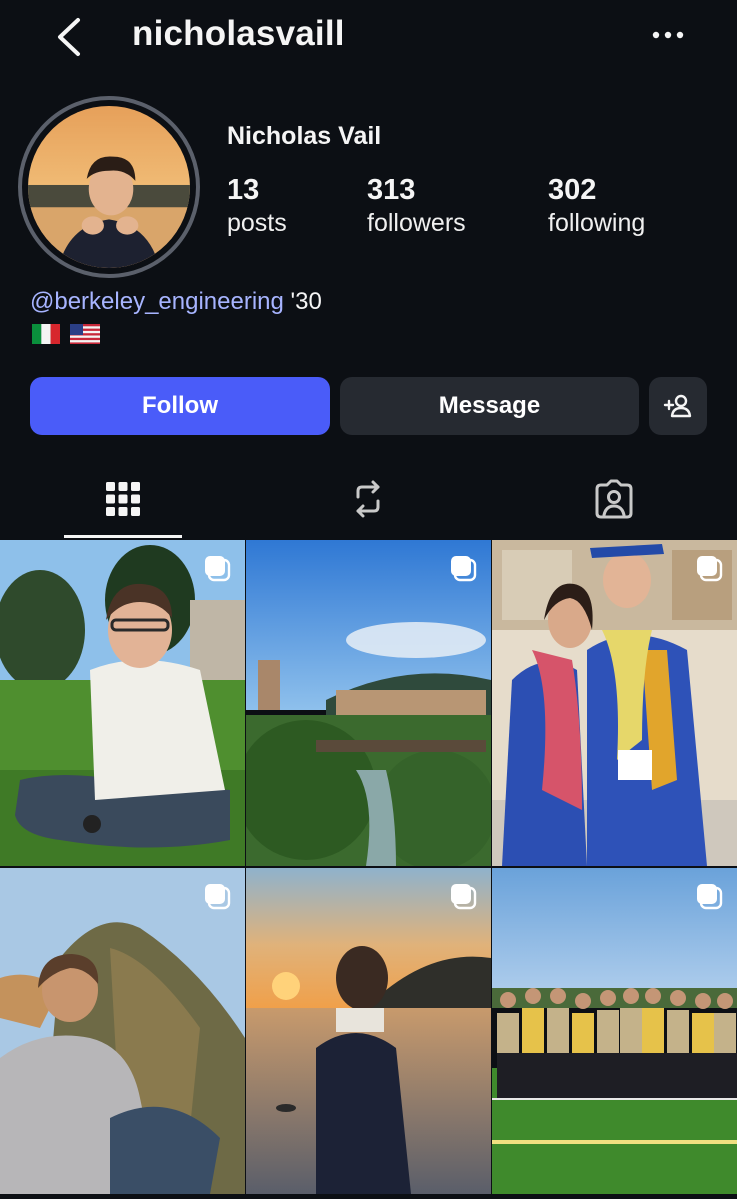 The height and width of the screenshot is (1199, 737). I want to click on tab-tagged, so click(614, 499).